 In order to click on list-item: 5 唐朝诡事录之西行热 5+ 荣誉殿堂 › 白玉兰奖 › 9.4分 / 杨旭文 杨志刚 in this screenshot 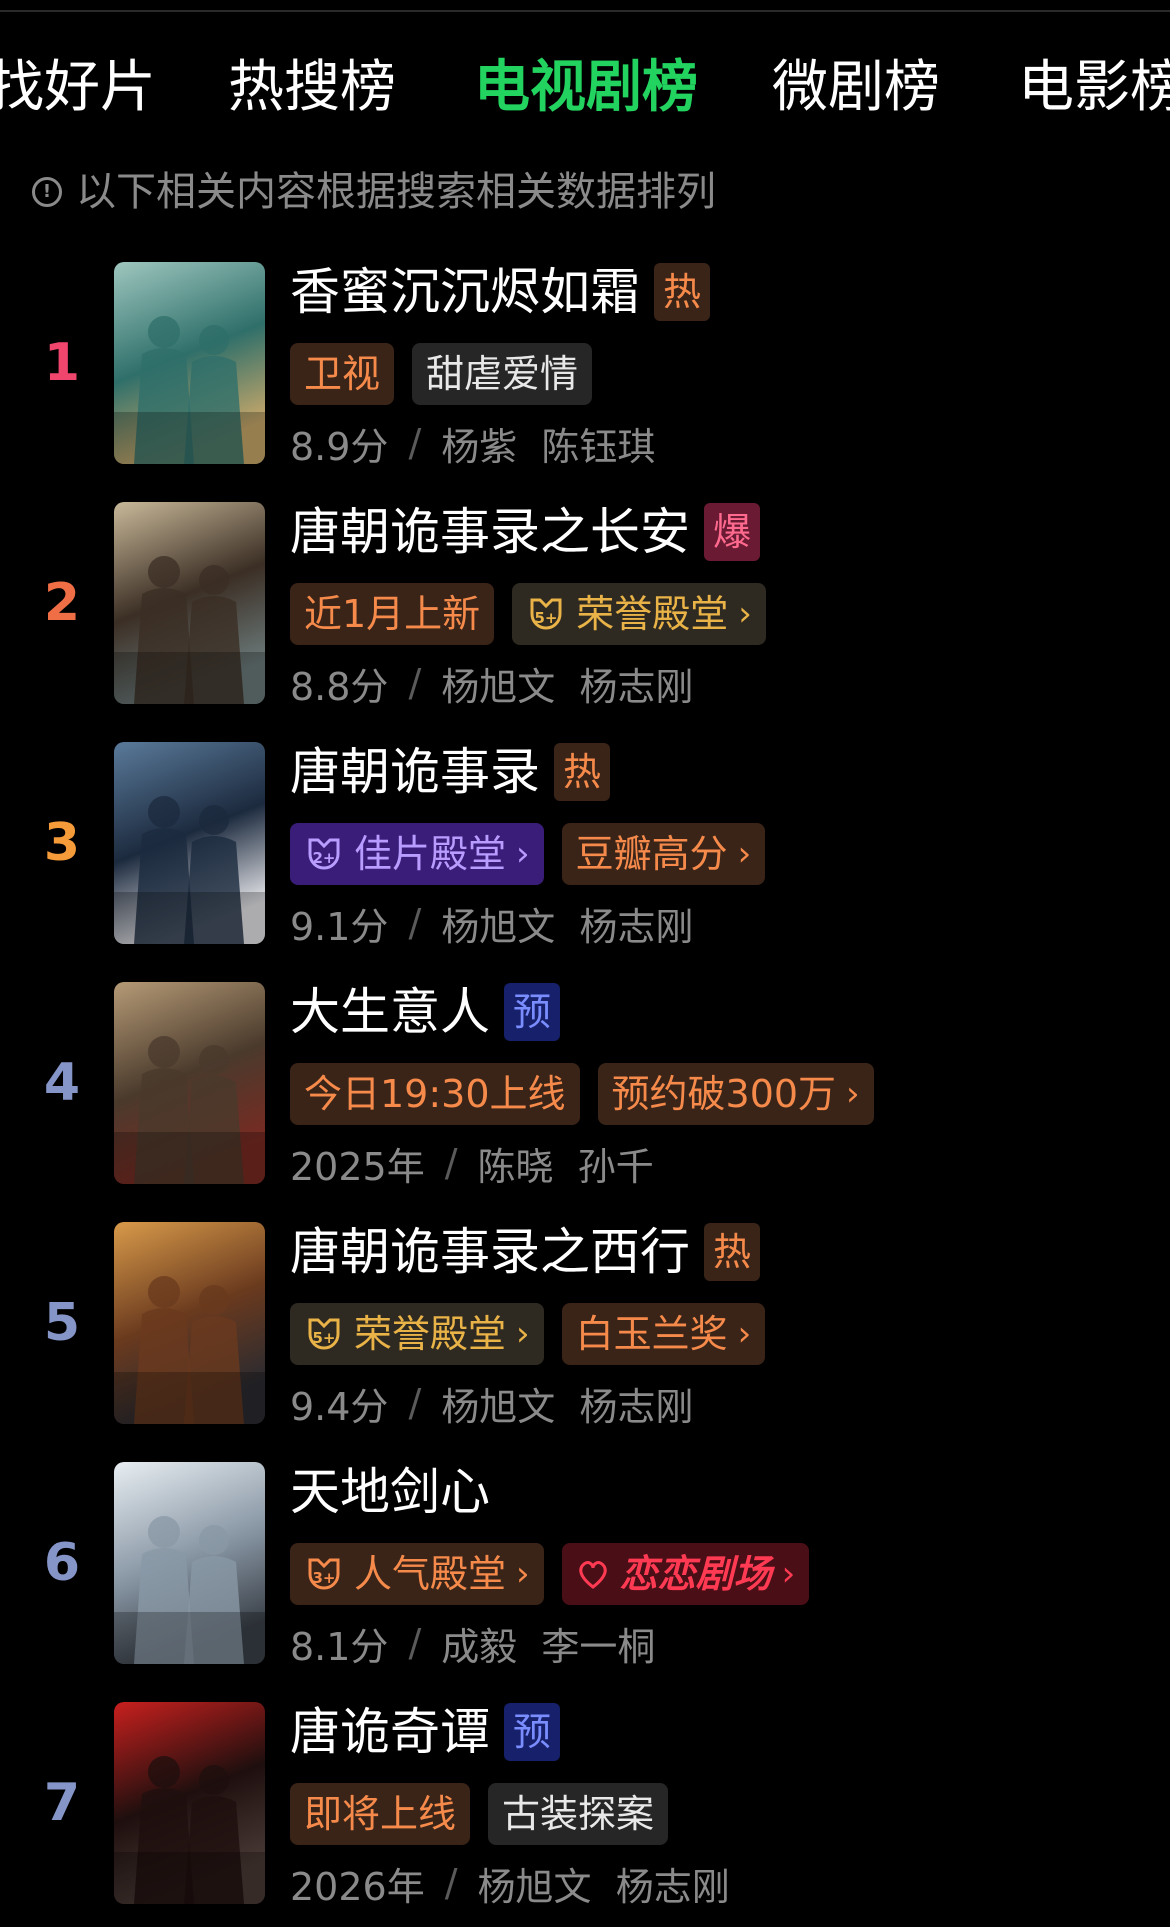, I will do `click(585, 1324)`.